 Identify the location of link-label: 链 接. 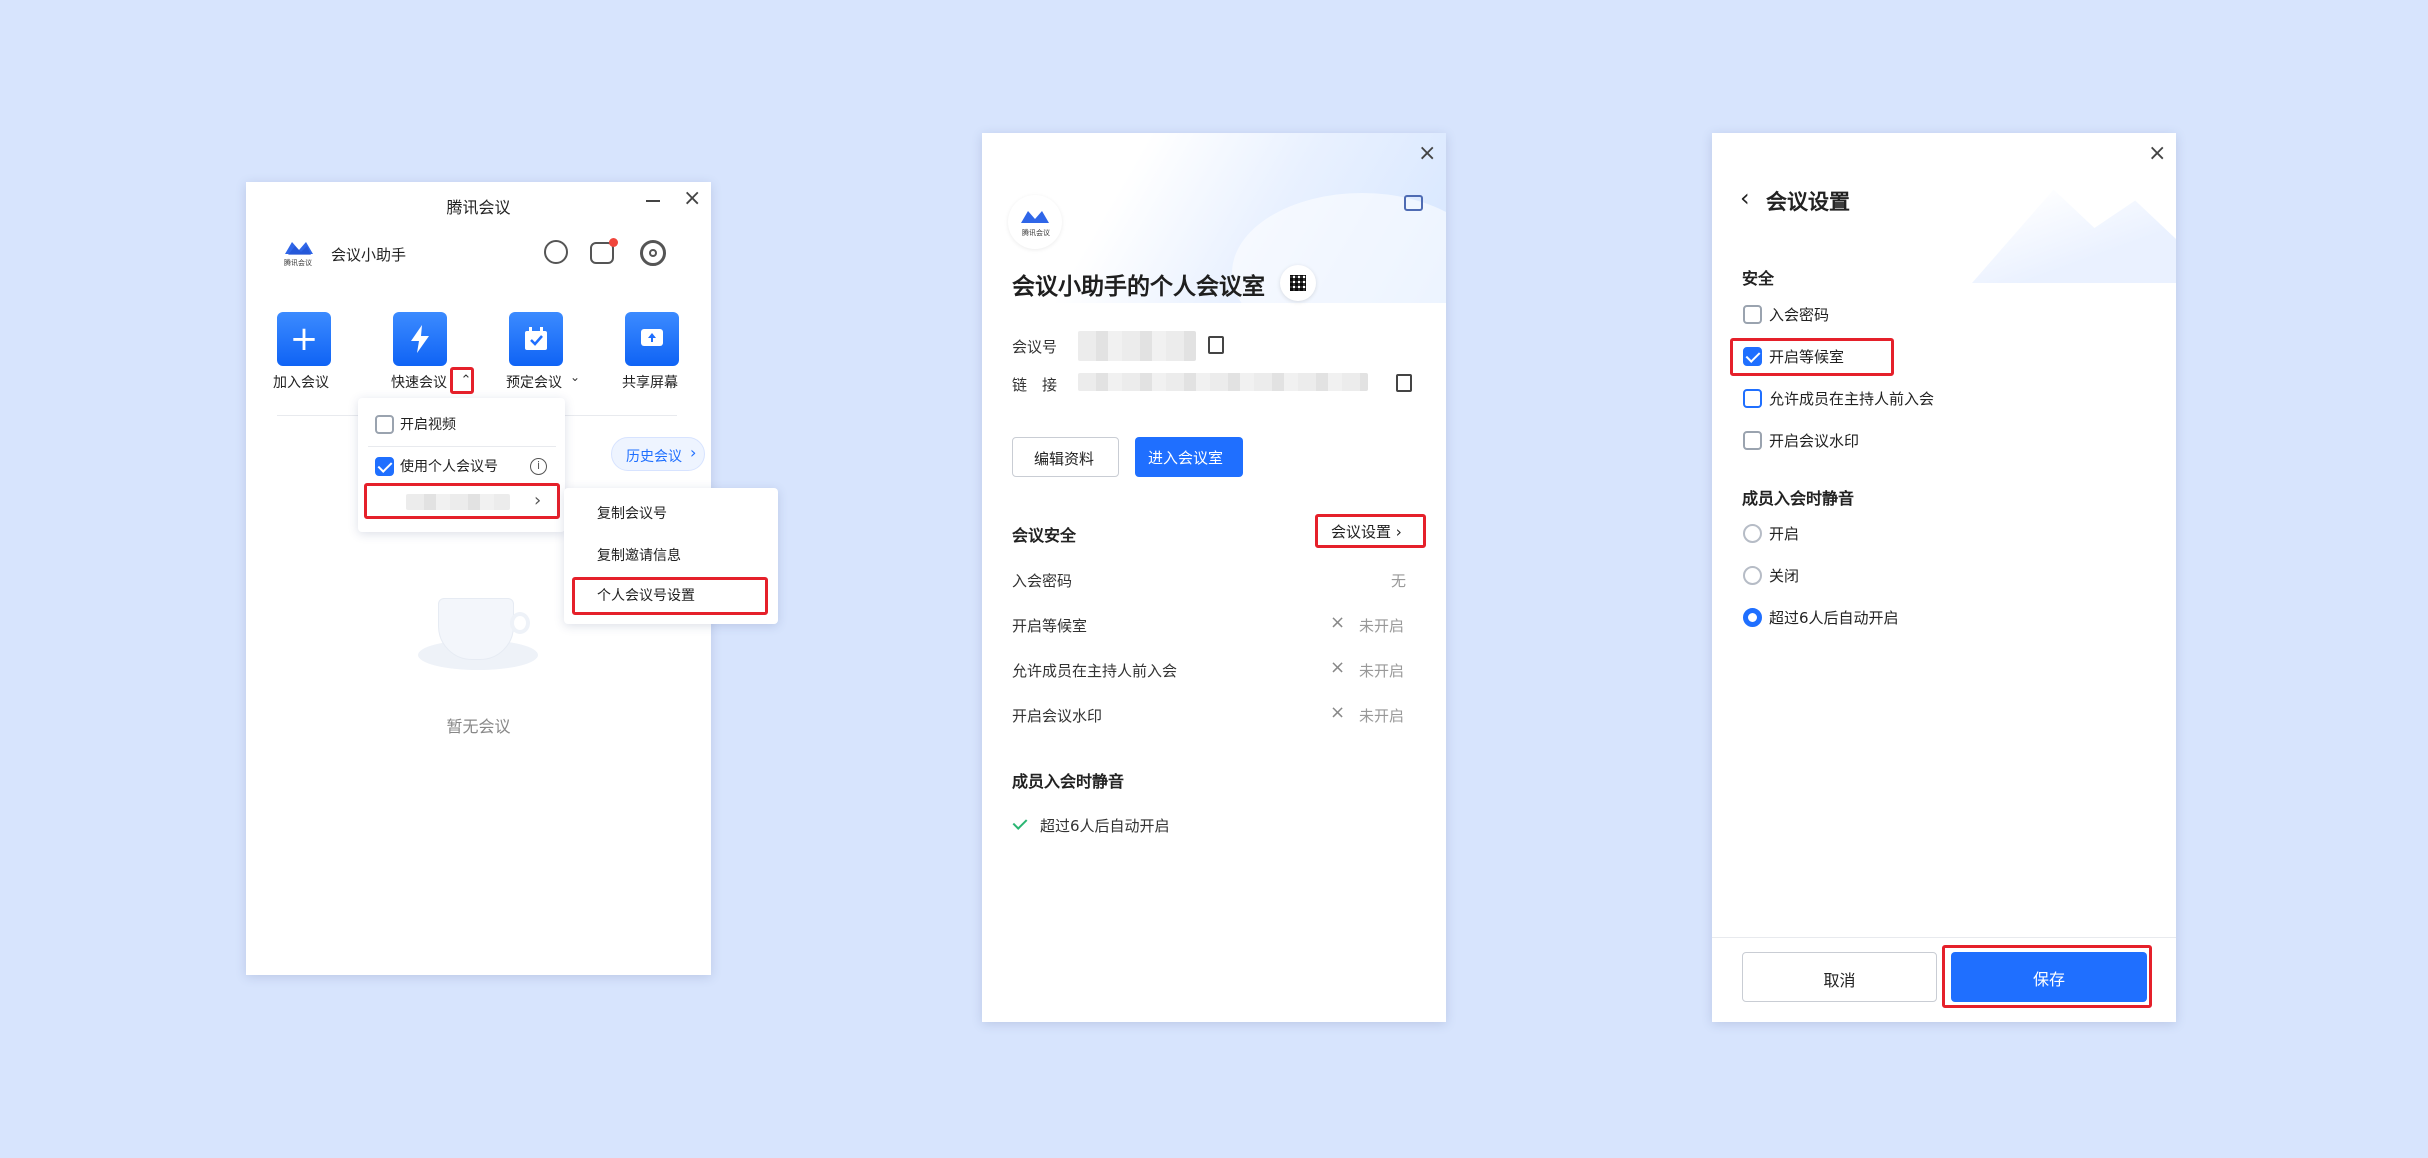
(1035, 385).